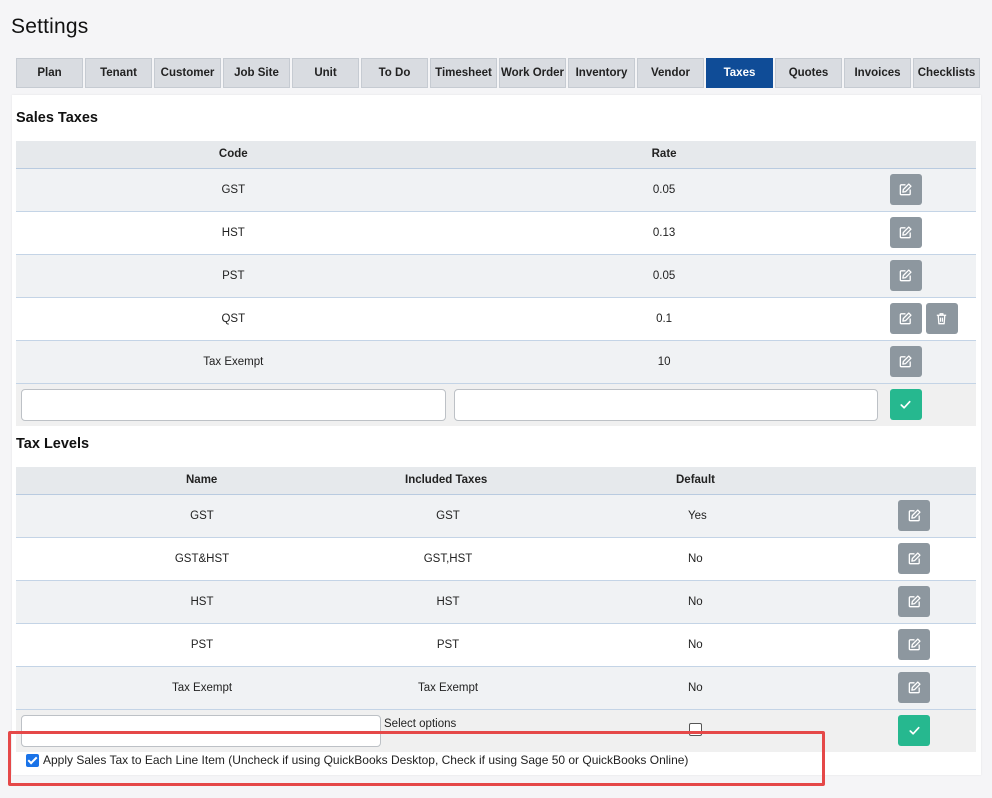  What do you see at coordinates (664, 155) in the screenshot?
I see `rate-column-header: Rate` at bounding box center [664, 155].